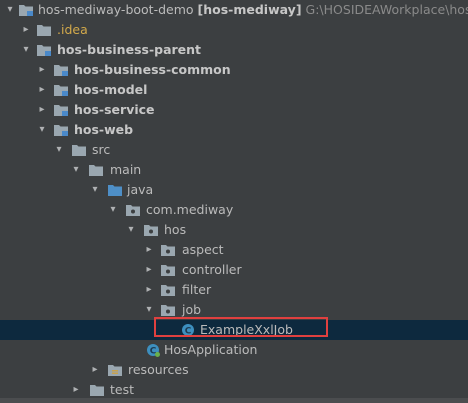 Image resolution: width=468 pixels, height=403 pixels. What do you see at coordinates (175, 229) in the screenshot?
I see `tree-label-hos: hos` at bounding box center [175, 229].